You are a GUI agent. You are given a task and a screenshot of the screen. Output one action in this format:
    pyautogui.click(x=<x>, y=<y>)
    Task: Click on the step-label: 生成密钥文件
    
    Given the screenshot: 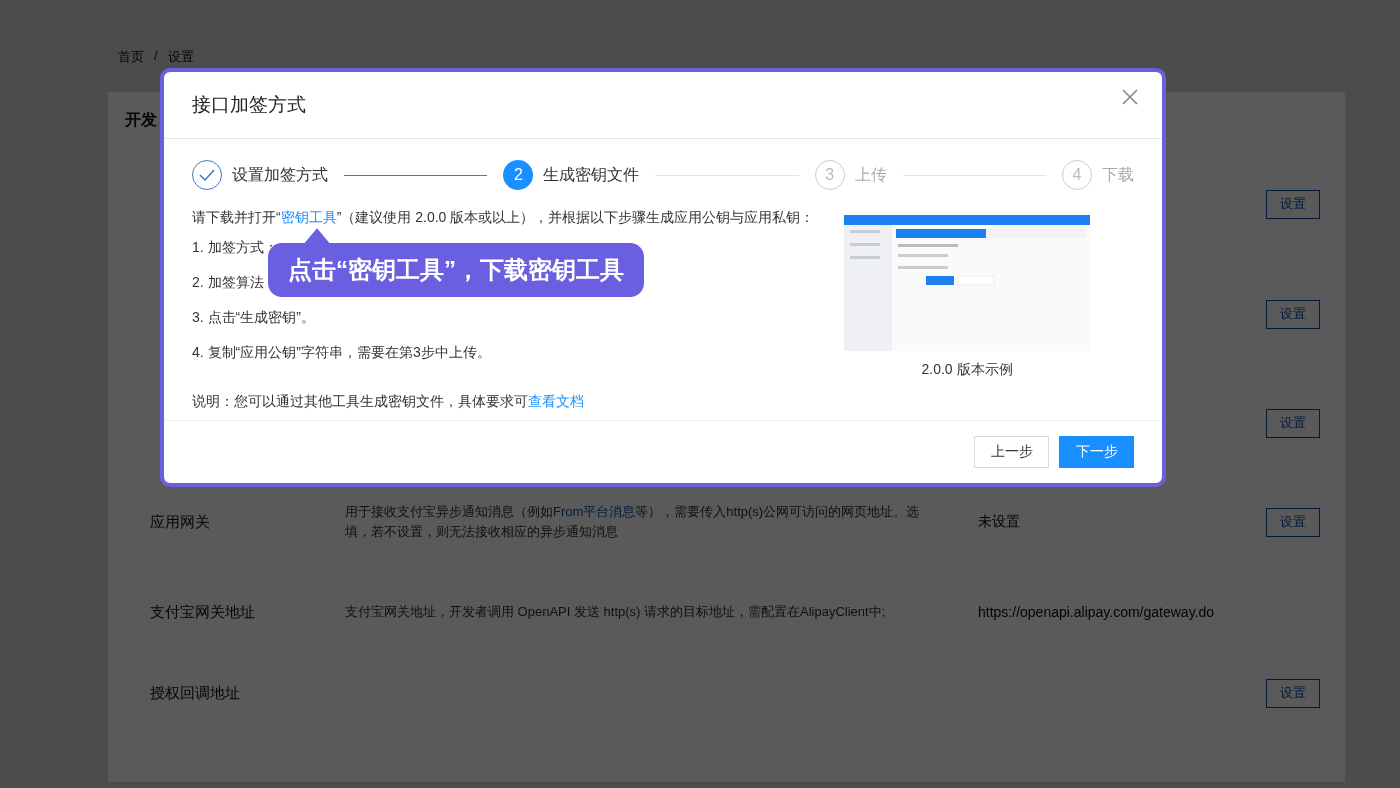 What is the action you would take?
    pyautogui.click(x=591, y=174)
    